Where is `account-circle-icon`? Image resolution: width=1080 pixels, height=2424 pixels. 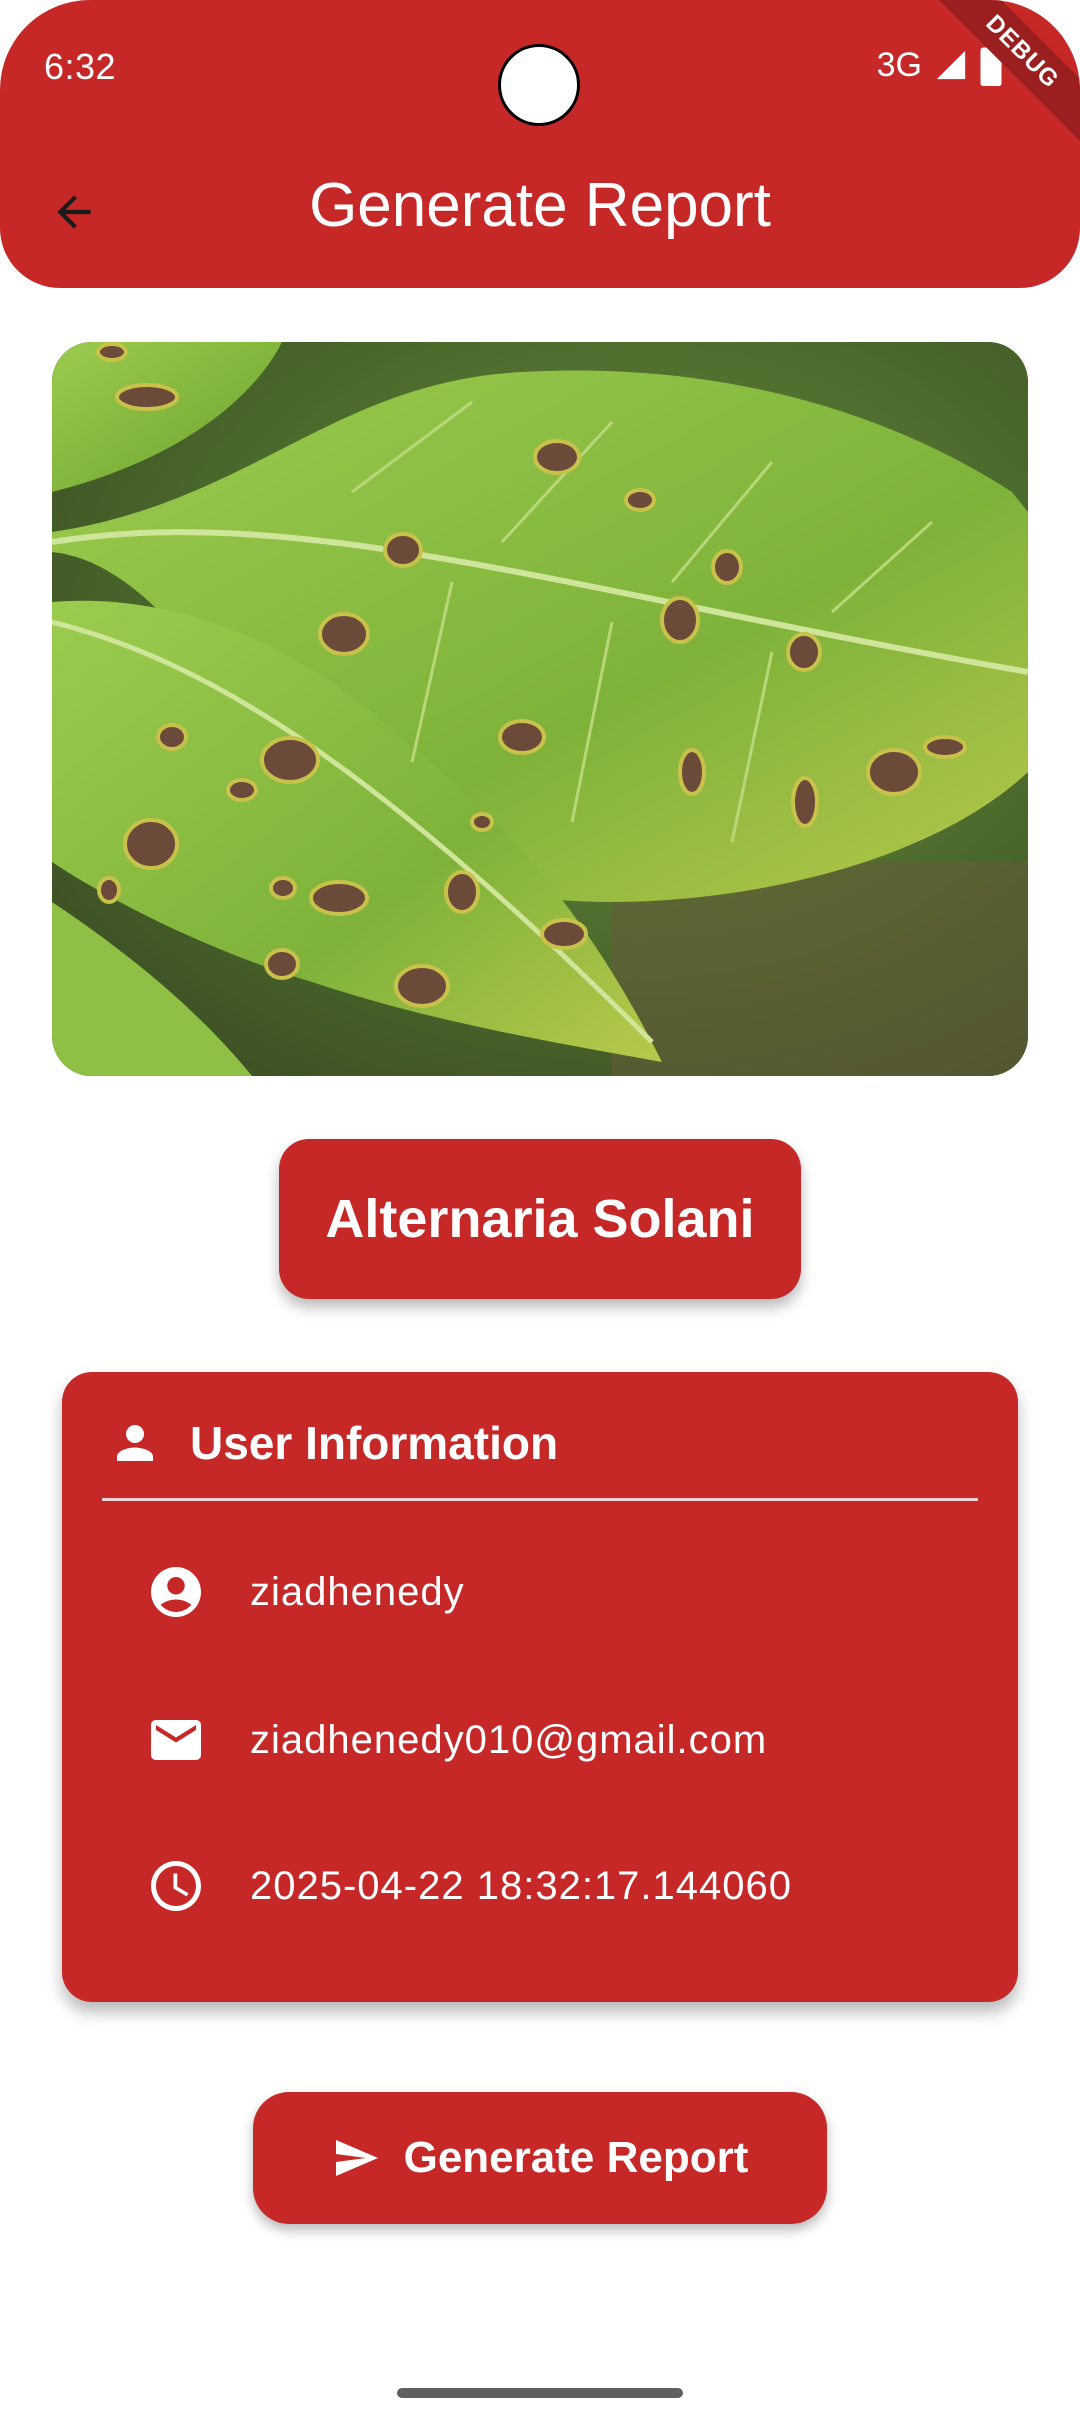
account-circle-icon is located at coordinates (176, 1592).